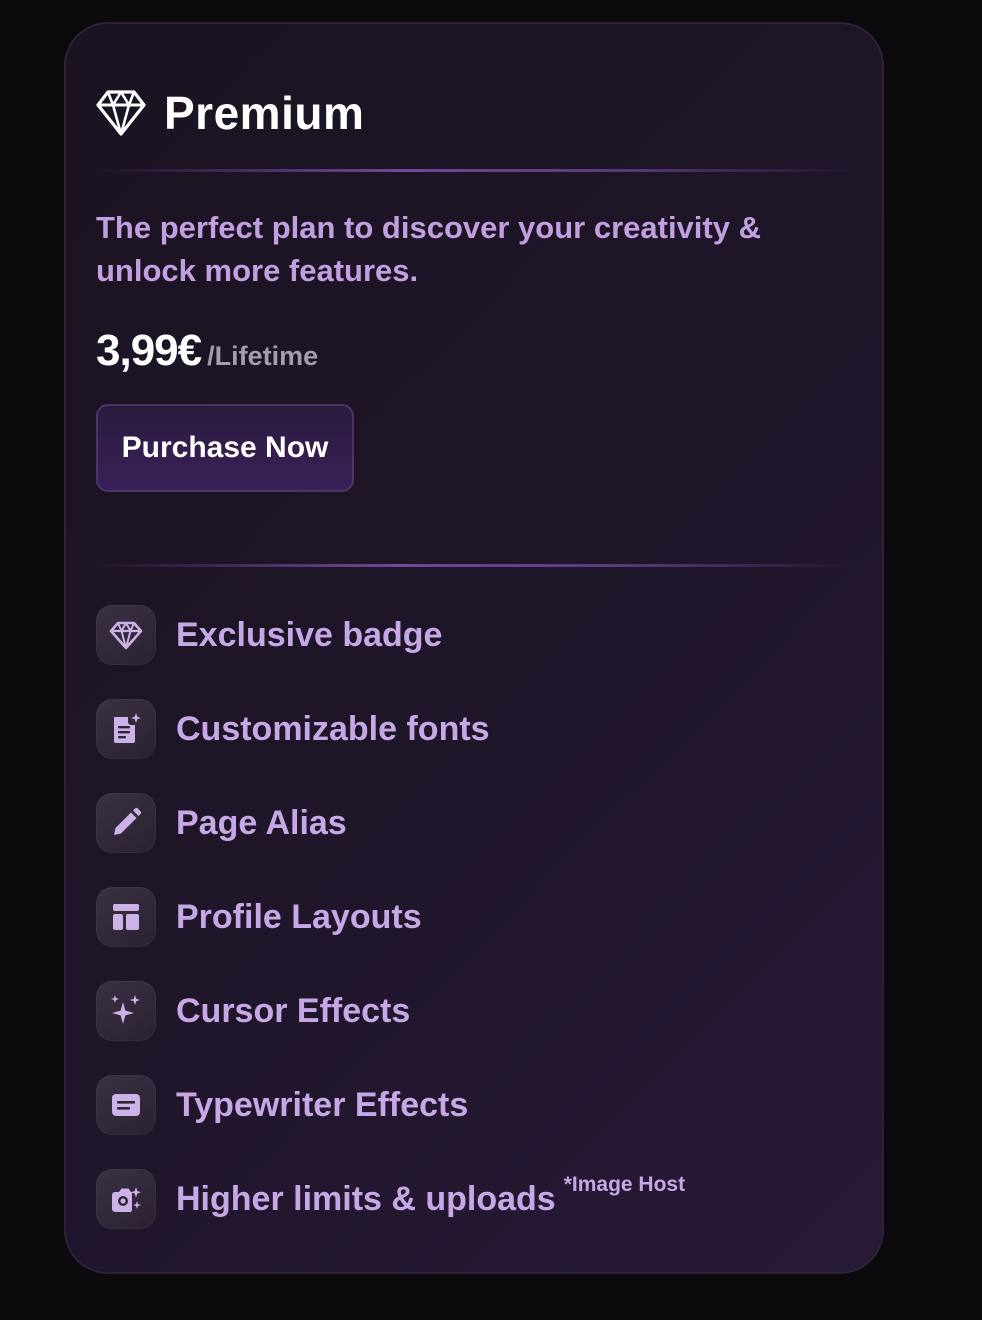  I want to click on layout-icon, so click(126, 917).